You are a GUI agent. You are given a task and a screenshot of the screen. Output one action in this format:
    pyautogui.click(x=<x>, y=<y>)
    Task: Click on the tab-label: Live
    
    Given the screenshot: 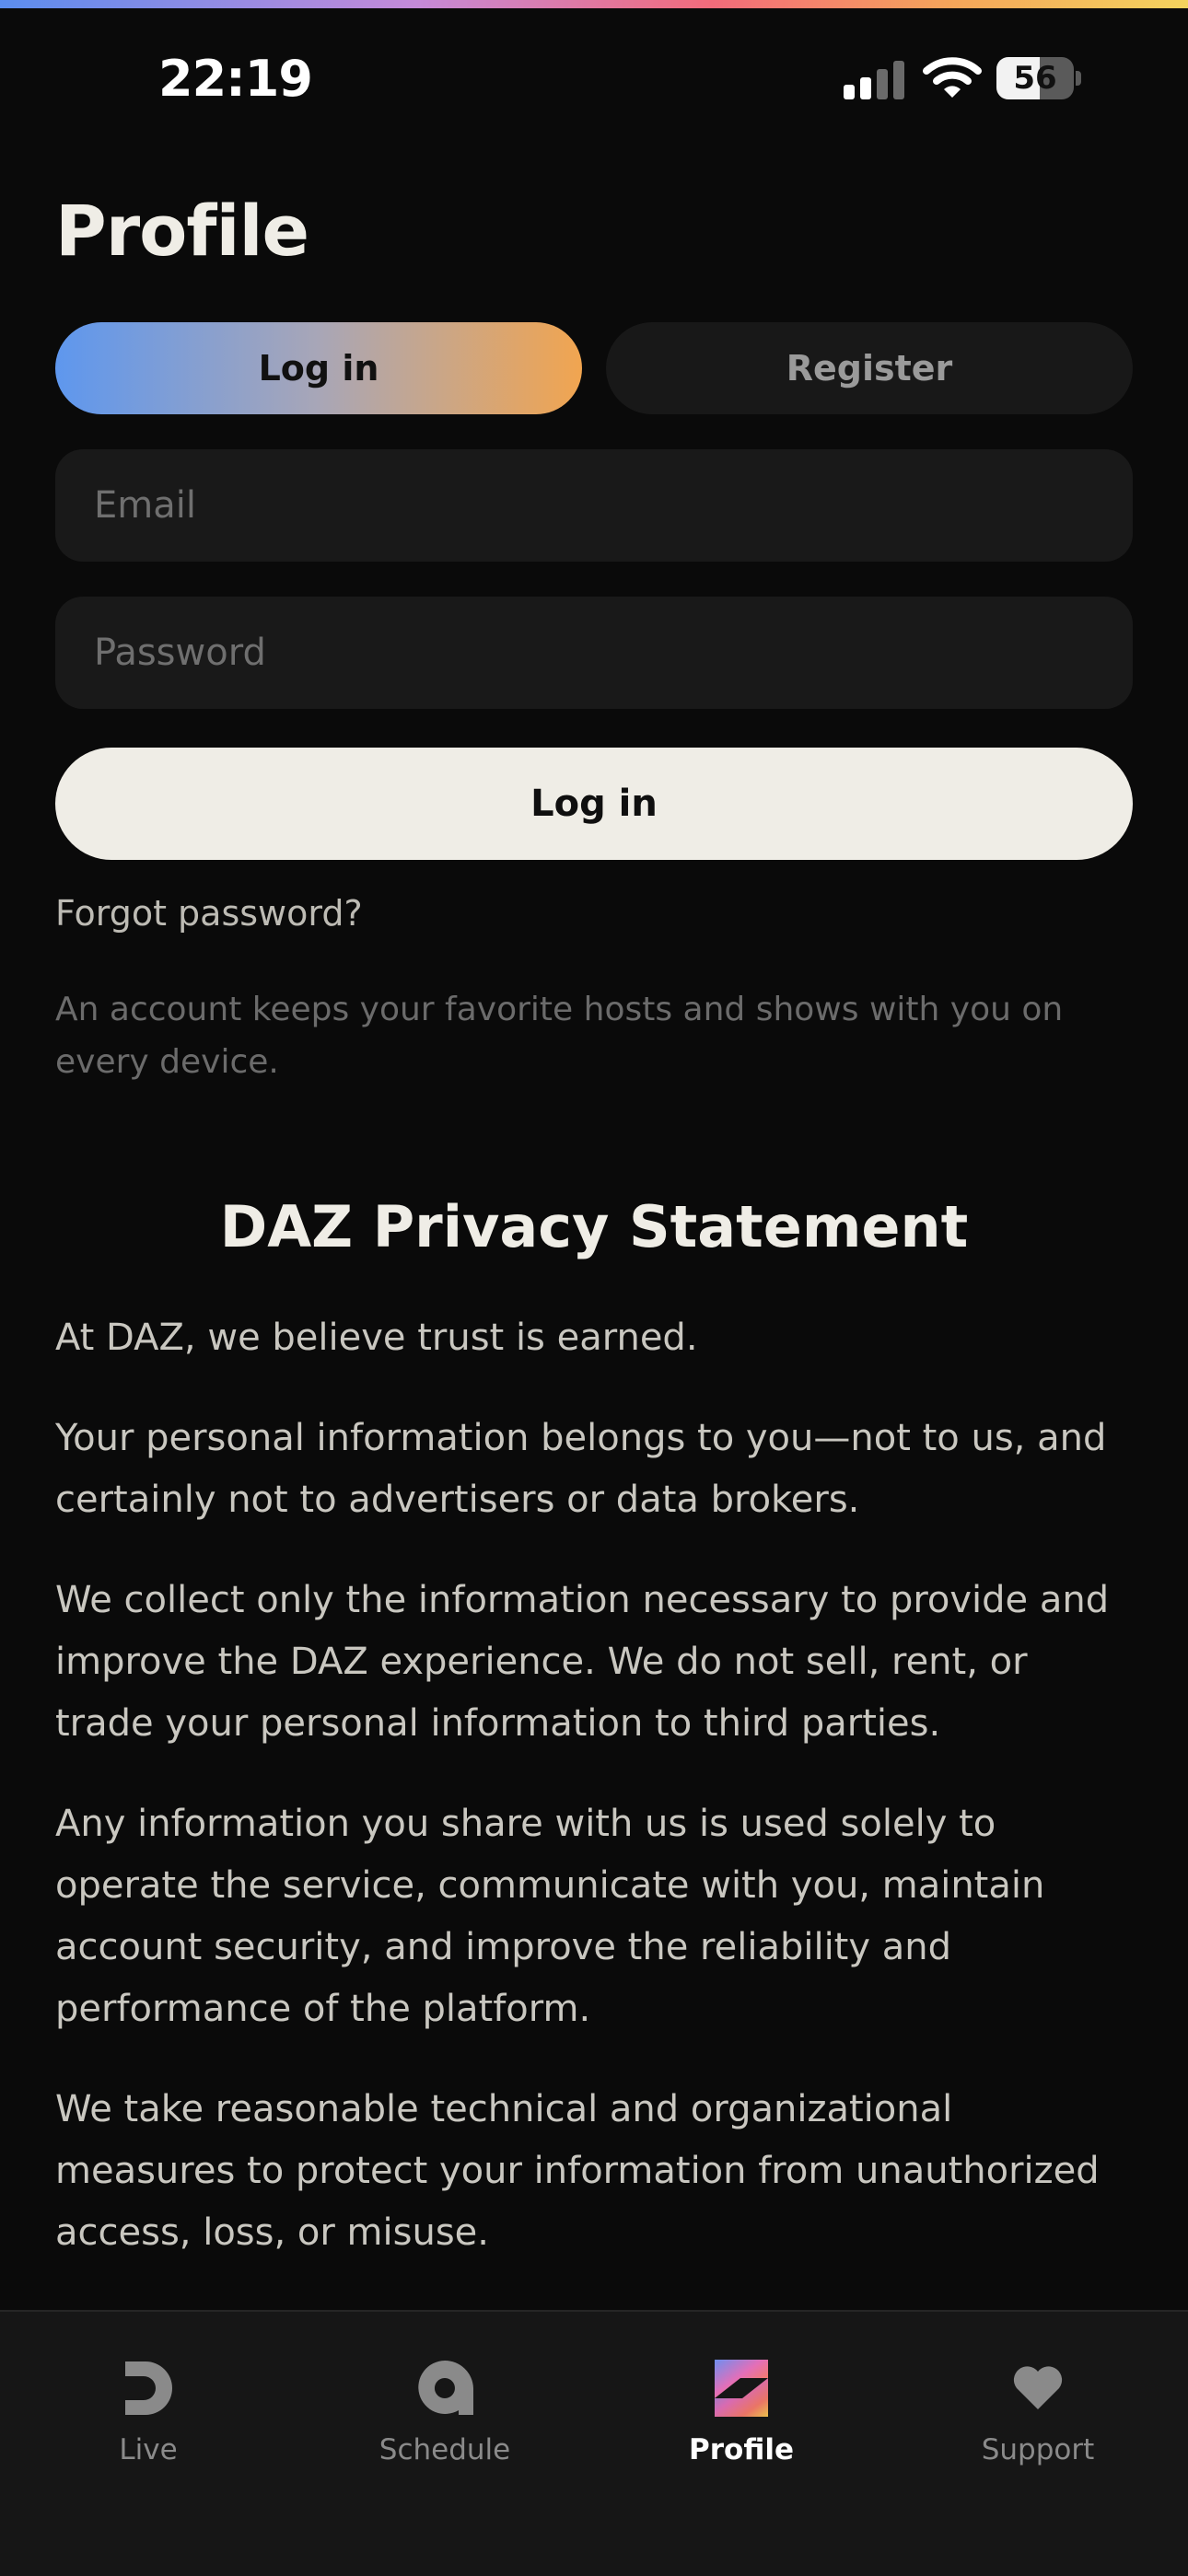 What is the action you would take?
    pyautogui.click(x=148, y=2449)
    